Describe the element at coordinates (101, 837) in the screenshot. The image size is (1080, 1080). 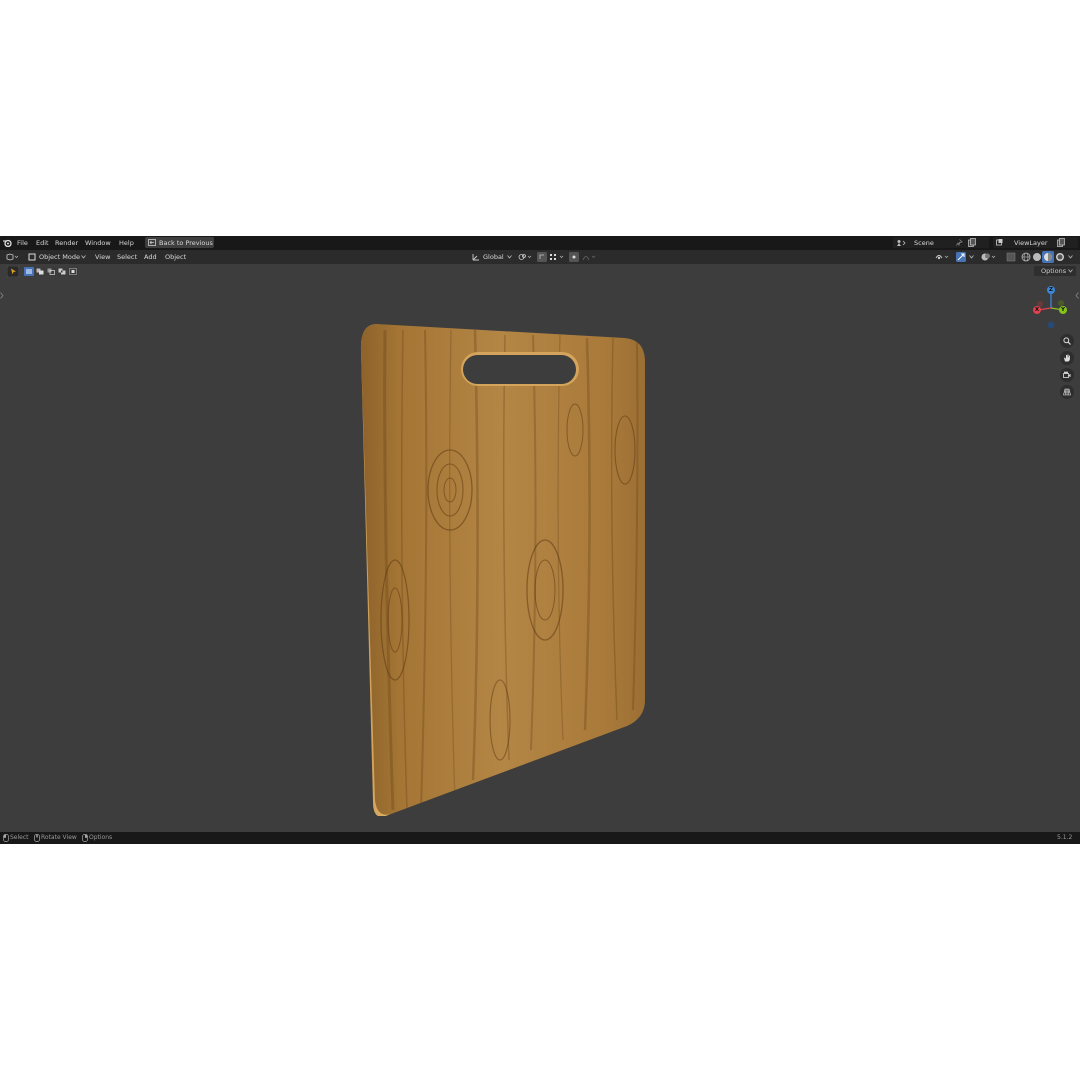
I see `status-options: Options` at that location.